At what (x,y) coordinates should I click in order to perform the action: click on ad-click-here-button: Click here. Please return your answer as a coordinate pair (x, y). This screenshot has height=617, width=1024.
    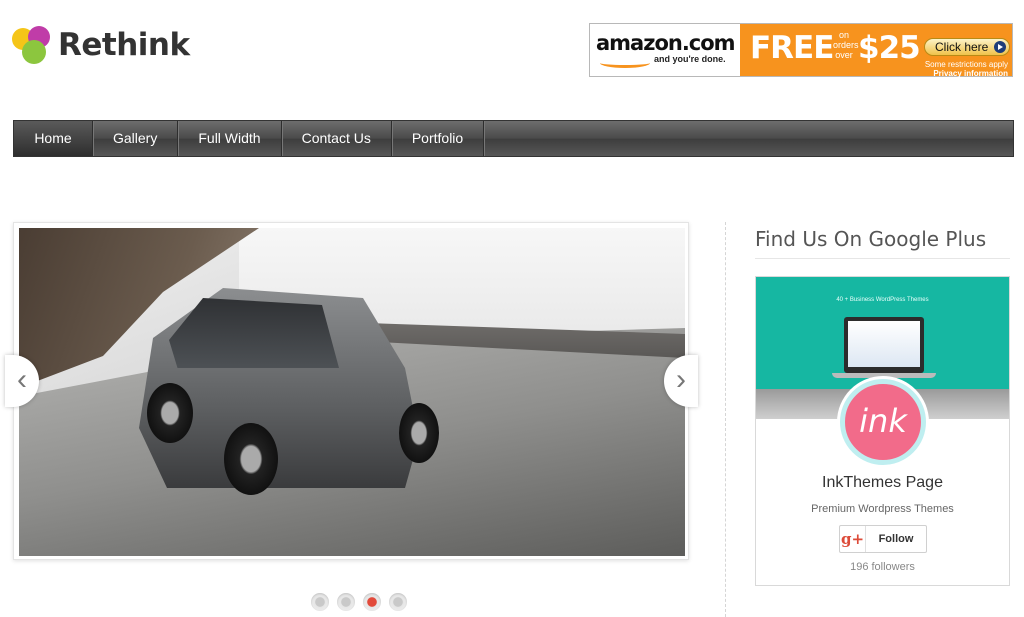
    Looking at the image, I should click on (967, 47).